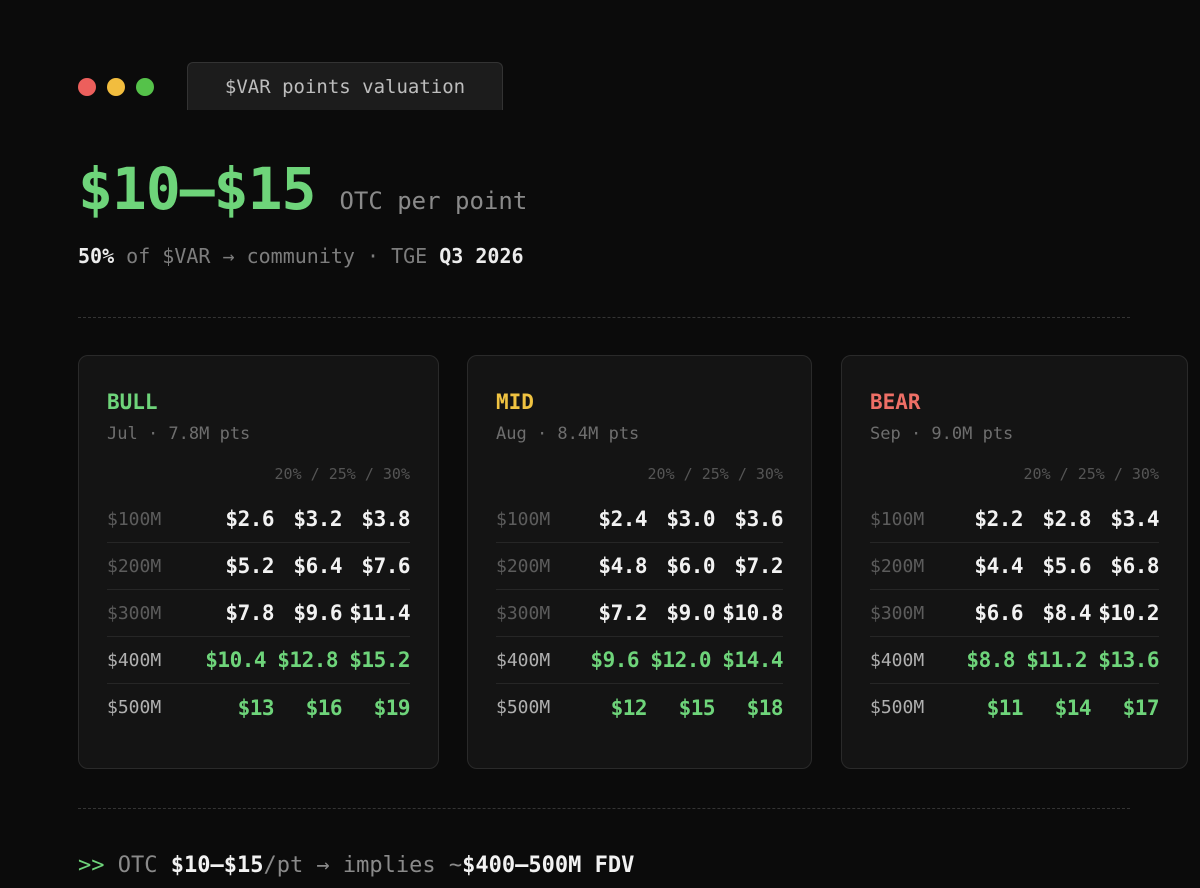 This screenshot has height=888, width=1200. What do you see at coordinates (1066, 519) in the screenshot?
I see `value-cell: $2.8` at bounding box center [1066, 519].